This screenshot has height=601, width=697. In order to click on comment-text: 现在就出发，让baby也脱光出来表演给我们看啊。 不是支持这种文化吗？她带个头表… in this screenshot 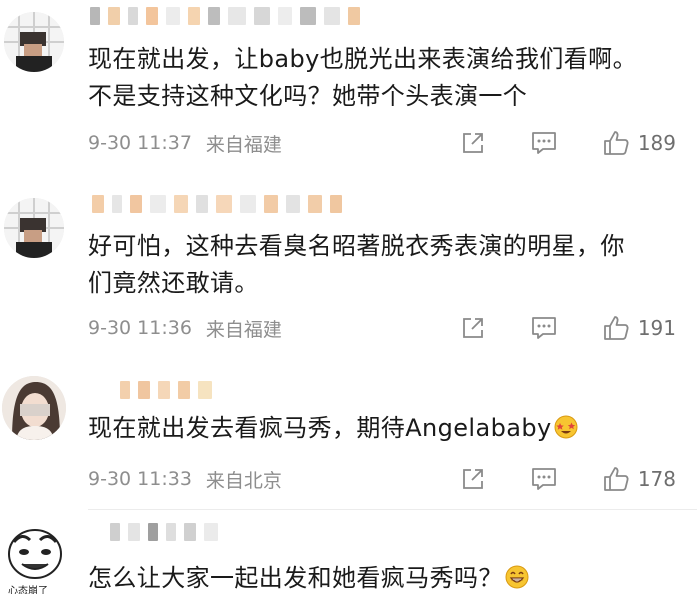, I will do `click(362, 77)`.